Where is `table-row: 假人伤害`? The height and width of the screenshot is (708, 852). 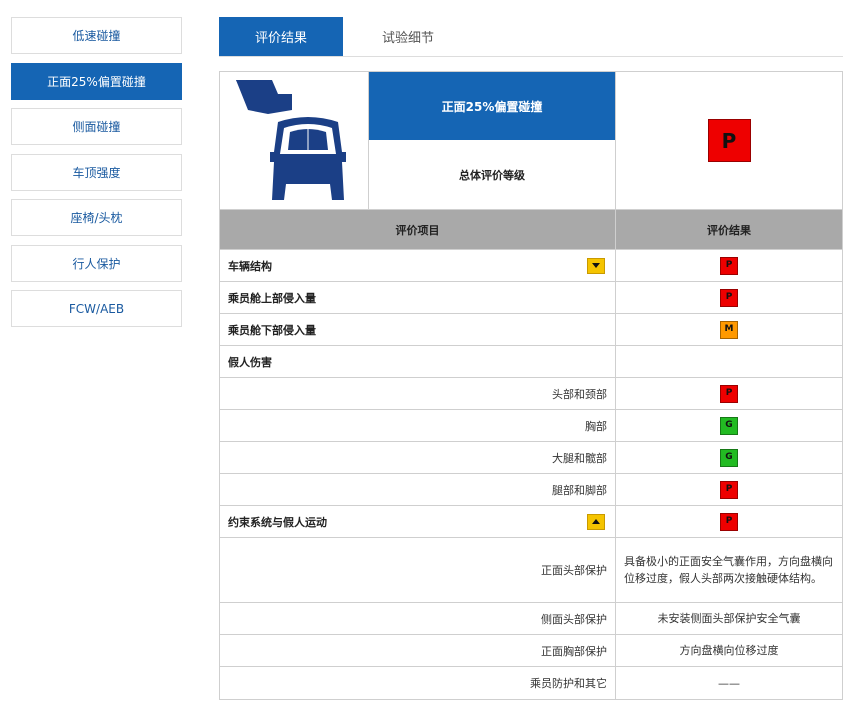 table-row: 假人伤害 is located at coordinates (531, 362).